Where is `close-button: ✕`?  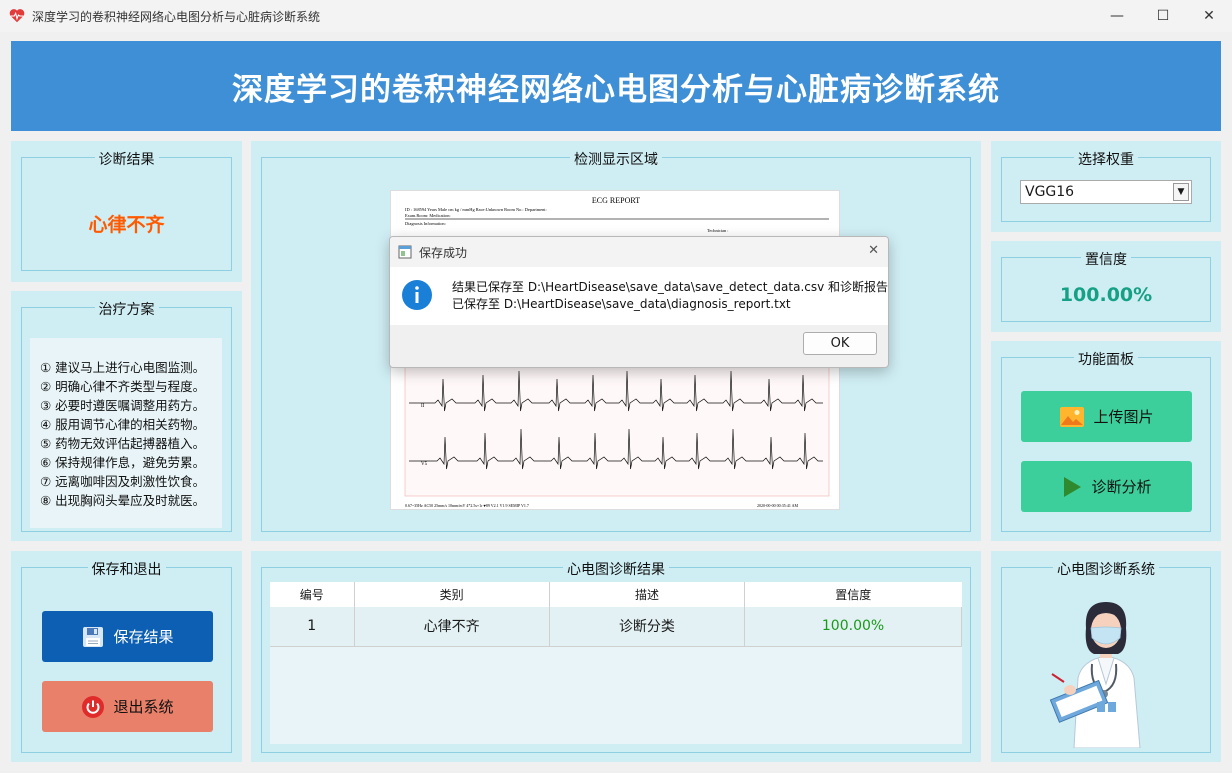 close-button: ✕ is located at coordinates (1209, 16).